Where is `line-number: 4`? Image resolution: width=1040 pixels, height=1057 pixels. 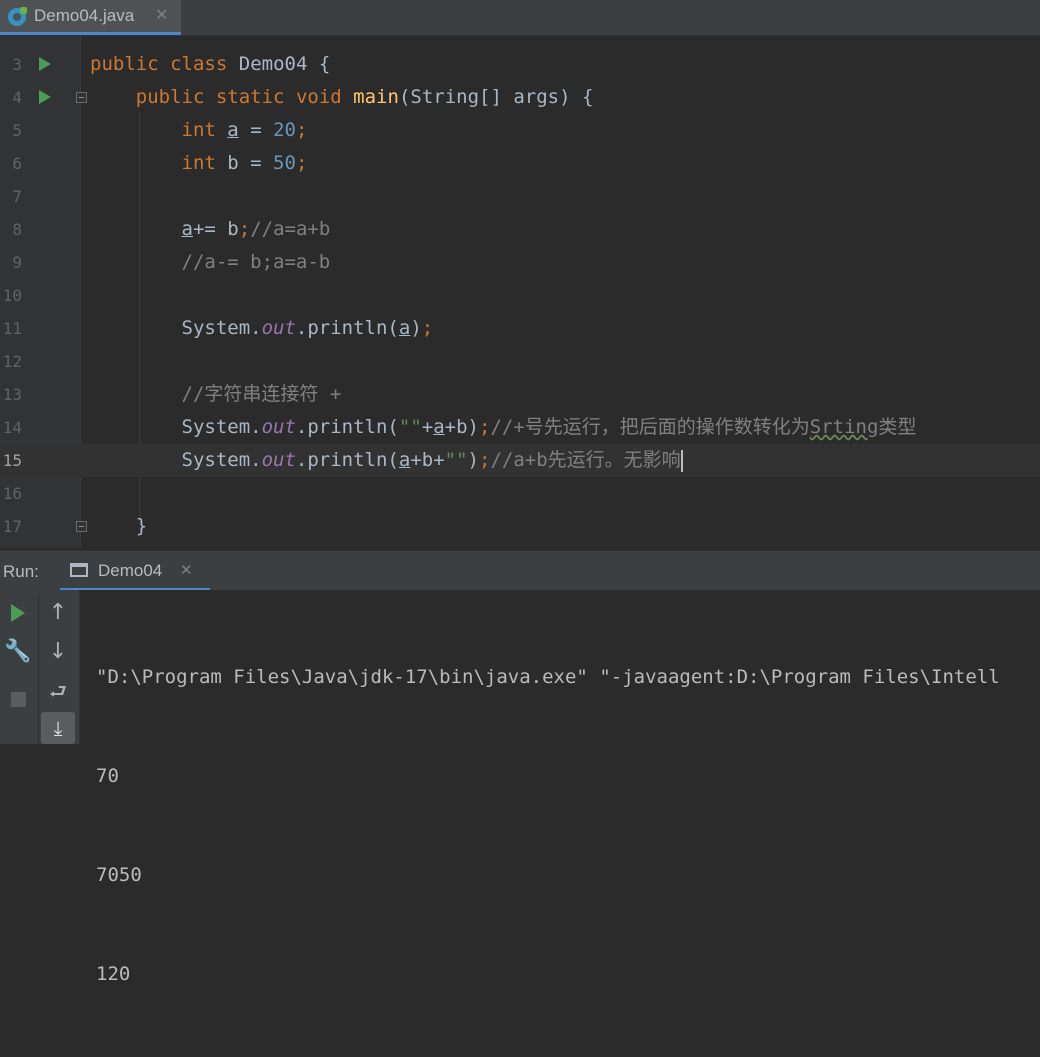
line-number: 4 is located at coordinates (17, 97).